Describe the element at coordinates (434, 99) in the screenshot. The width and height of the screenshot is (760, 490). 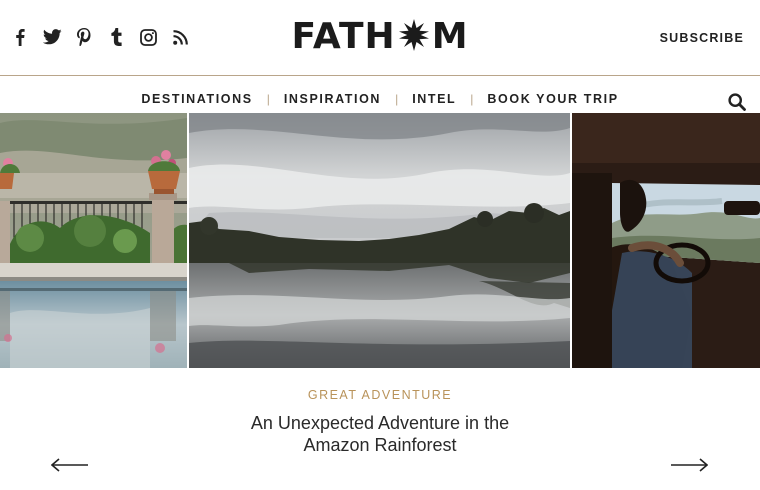
I see `nav-item-intel: INTEL` at that location.